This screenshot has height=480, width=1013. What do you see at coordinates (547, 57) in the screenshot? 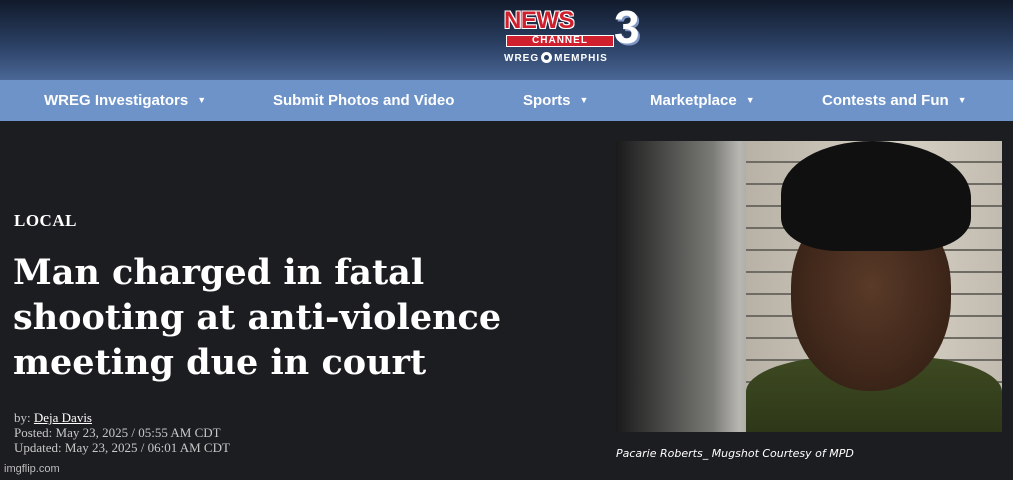
I see `cbs-eye-icon` at bounding box center [547, 57].